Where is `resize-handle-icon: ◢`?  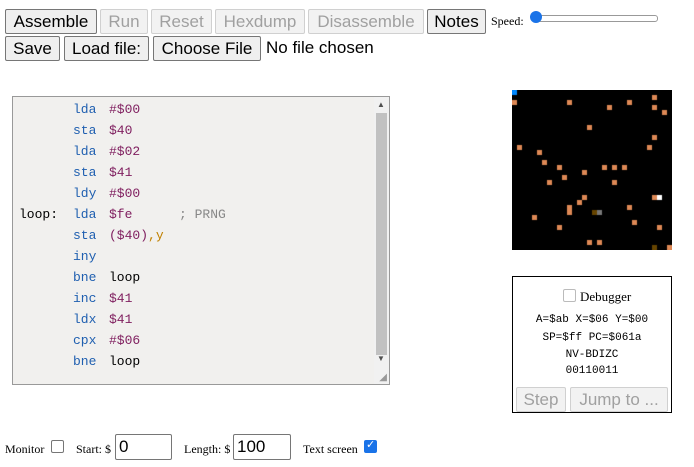
resize-handle-icon: ◢ is located at coordinates (383, 377).